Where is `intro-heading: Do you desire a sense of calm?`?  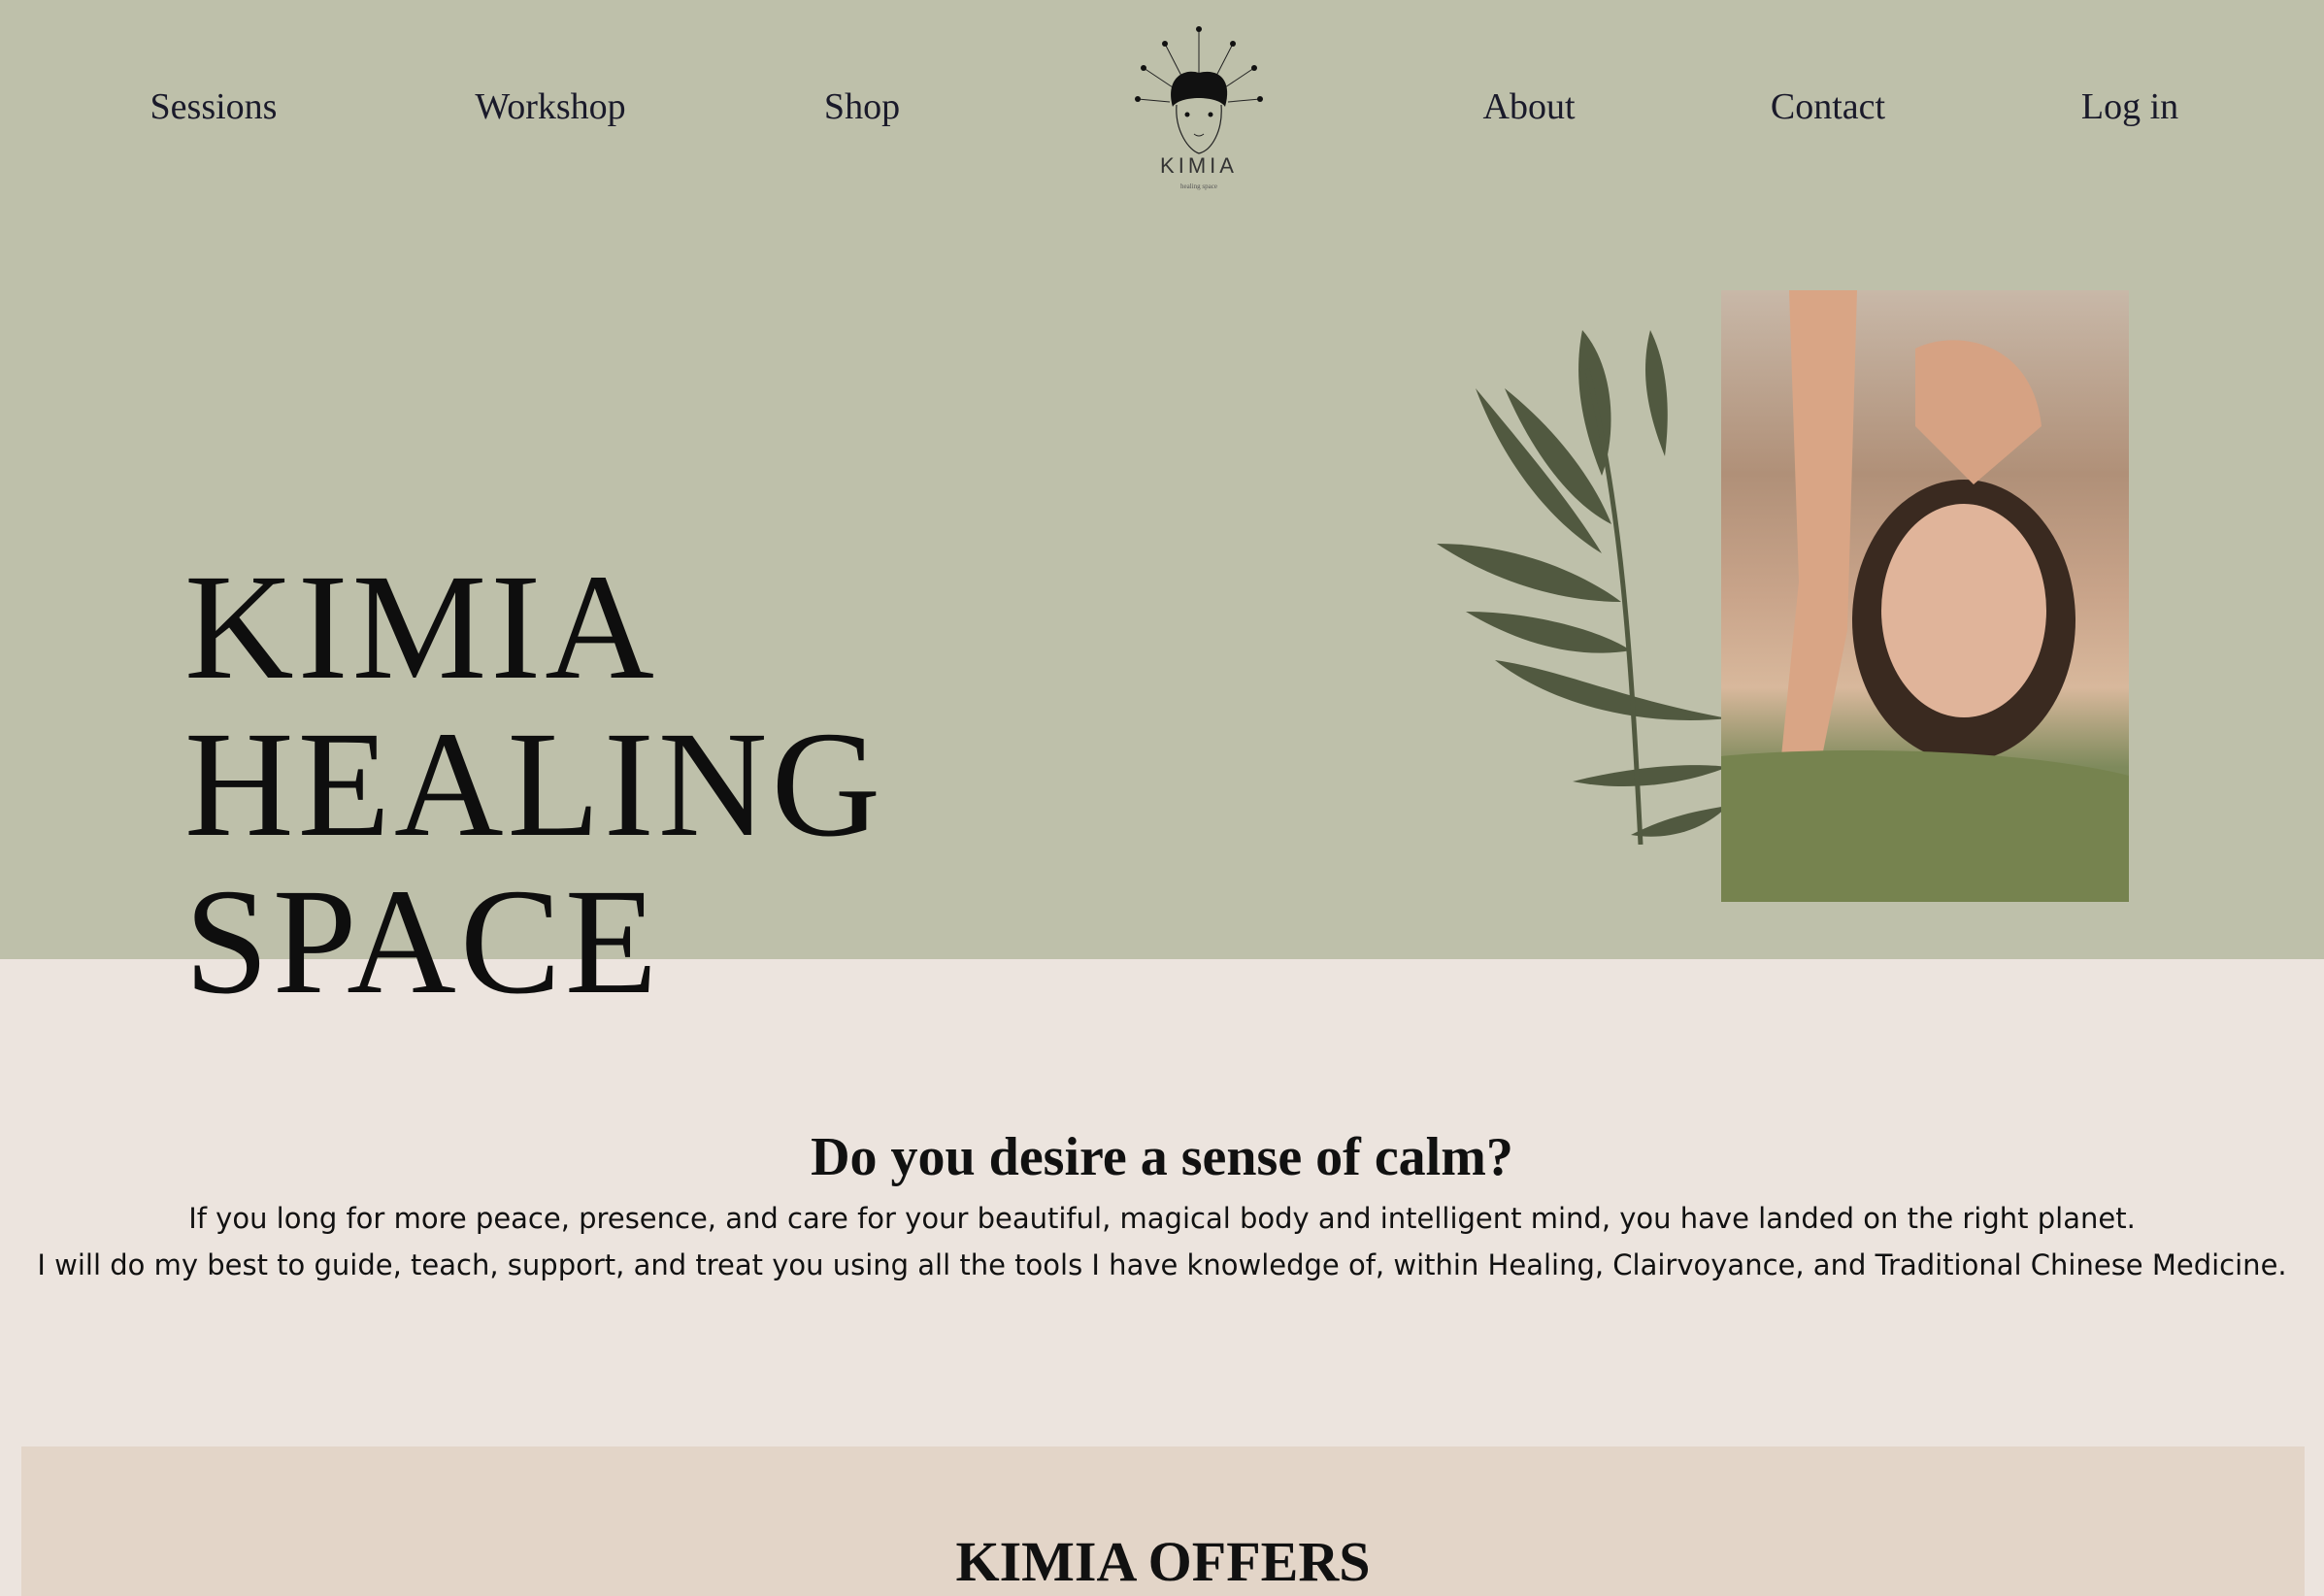
intro-heading: Do you desire a sense of calm? is located at coordinates (1162, 1157).